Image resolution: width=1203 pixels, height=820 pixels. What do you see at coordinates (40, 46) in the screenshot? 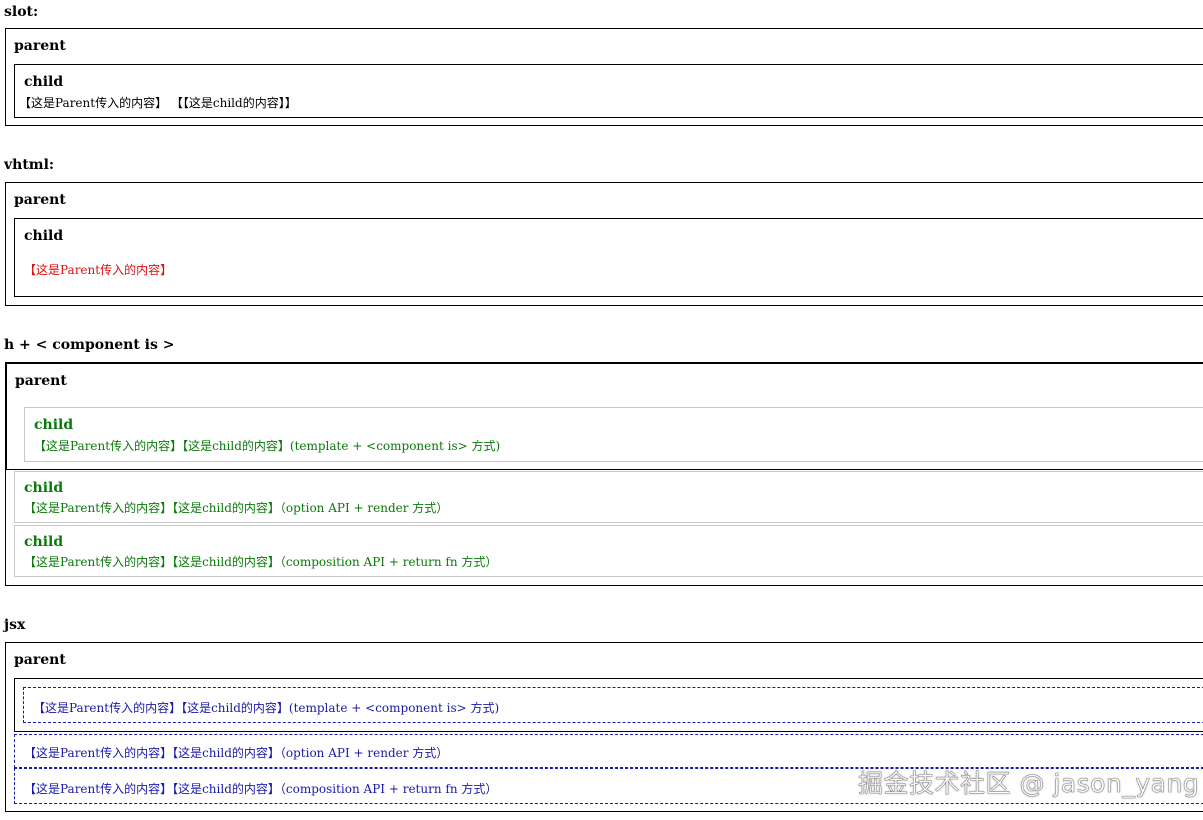
I see `slot-parent-label: parent` at bounding box center [40, 46].